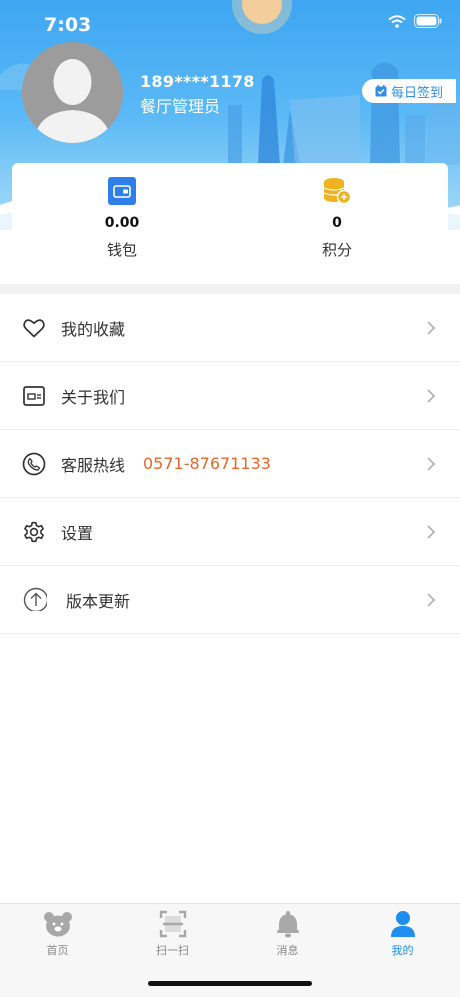  Describe the element at coordinates (93, 329) in the screenshot. I see `menu-label: 我的收藏` at that location.